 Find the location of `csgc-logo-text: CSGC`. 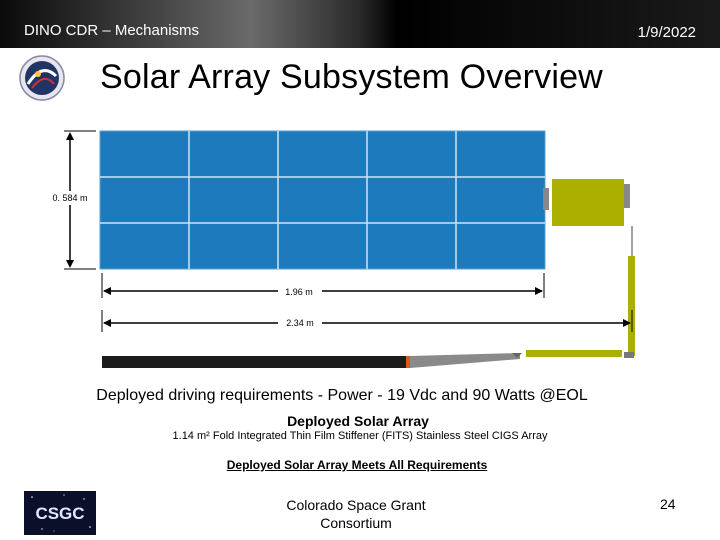

csgc-logo-text: CSGC is located at coordinates (59, 513).